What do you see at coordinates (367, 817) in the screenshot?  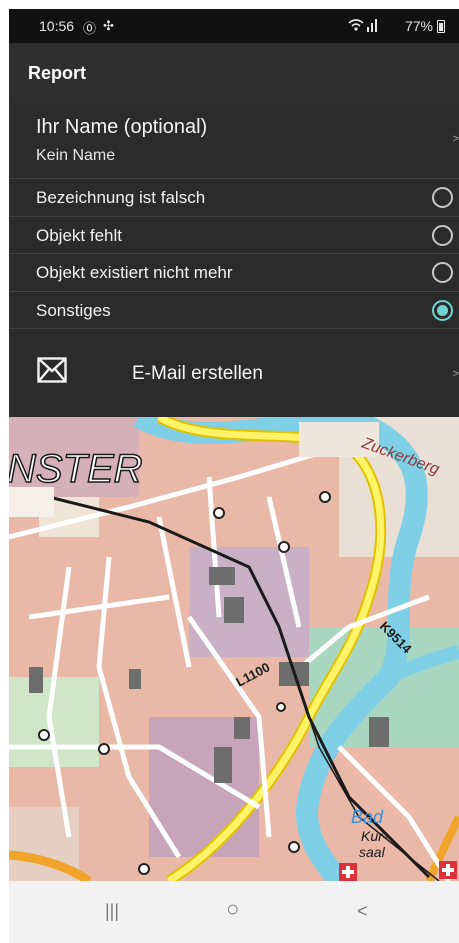 I see `map-label: Bad` at bounding box center [367, 817].